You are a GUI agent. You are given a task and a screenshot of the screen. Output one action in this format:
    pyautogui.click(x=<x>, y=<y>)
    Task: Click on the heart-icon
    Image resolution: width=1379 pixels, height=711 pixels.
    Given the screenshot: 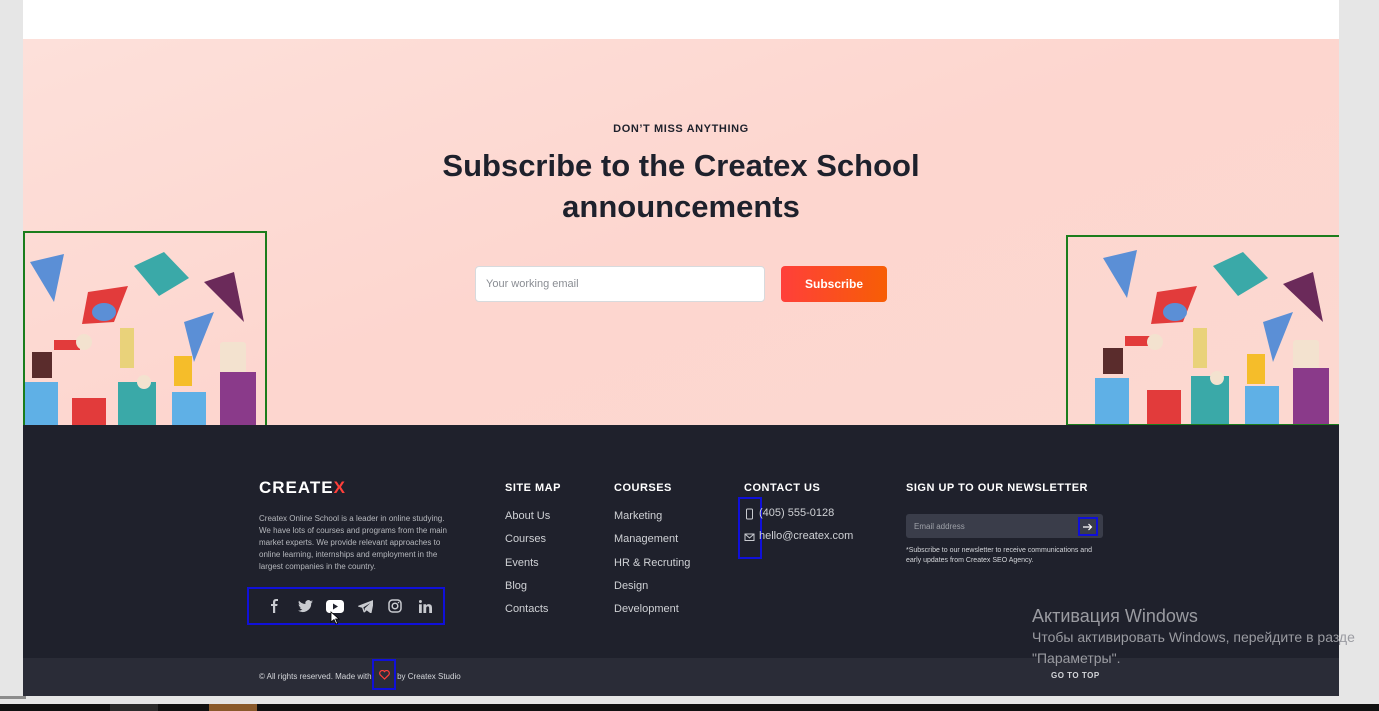 What is the action you would take?
    pyautogui.click(x=384, y=674)
    